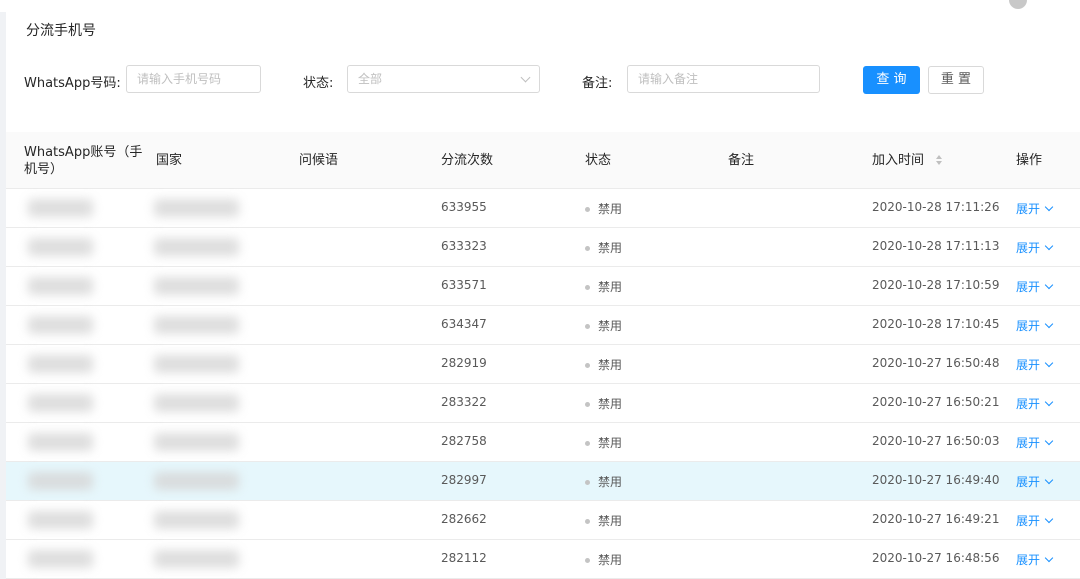 The image size is (1080, 579). Describe the element at coordinates (543, 325) in the screenshot. I see `table-row: 634347 禁用 2020-10-28 17:10:45 展开` at that location.